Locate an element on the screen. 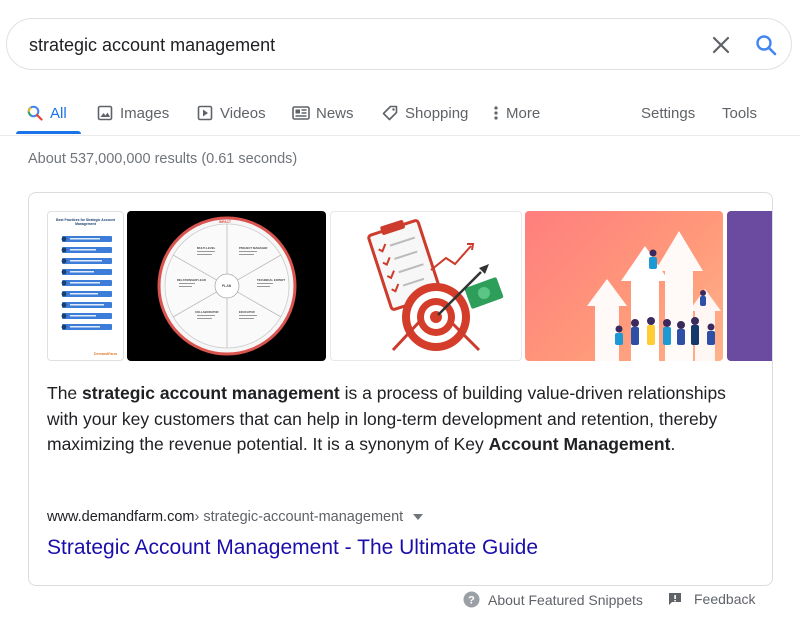 The width and height of the screenshot is (800, 618). snippet-bold-term: strategic account management is located at coordinates (211, 393).